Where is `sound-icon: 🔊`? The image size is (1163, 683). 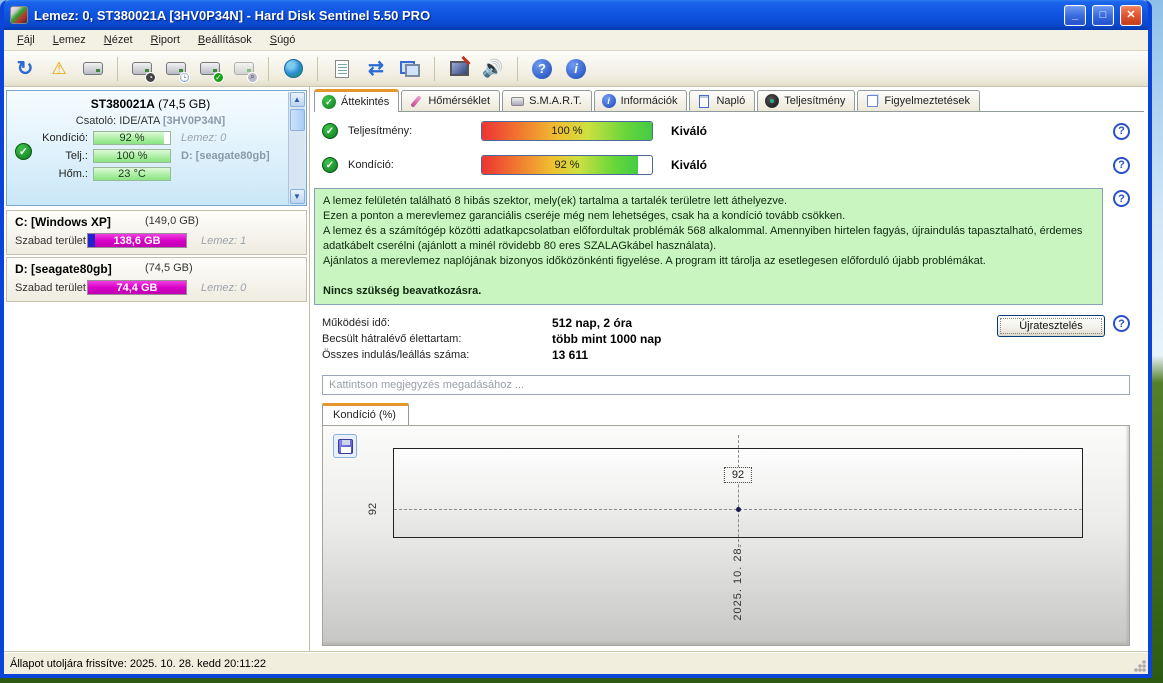
sound-icon: 🔊 is located at coordinates (493, 68).